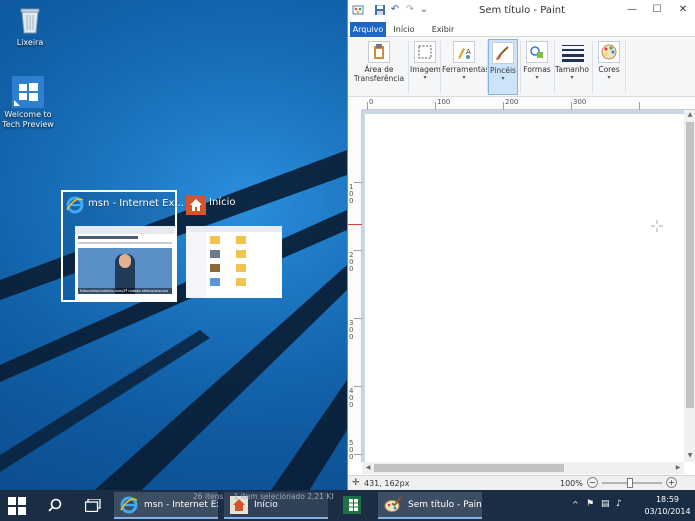  Describe the element at coordinates (464, 52) in the screenshot. I see `tools-icon: A` at that location.